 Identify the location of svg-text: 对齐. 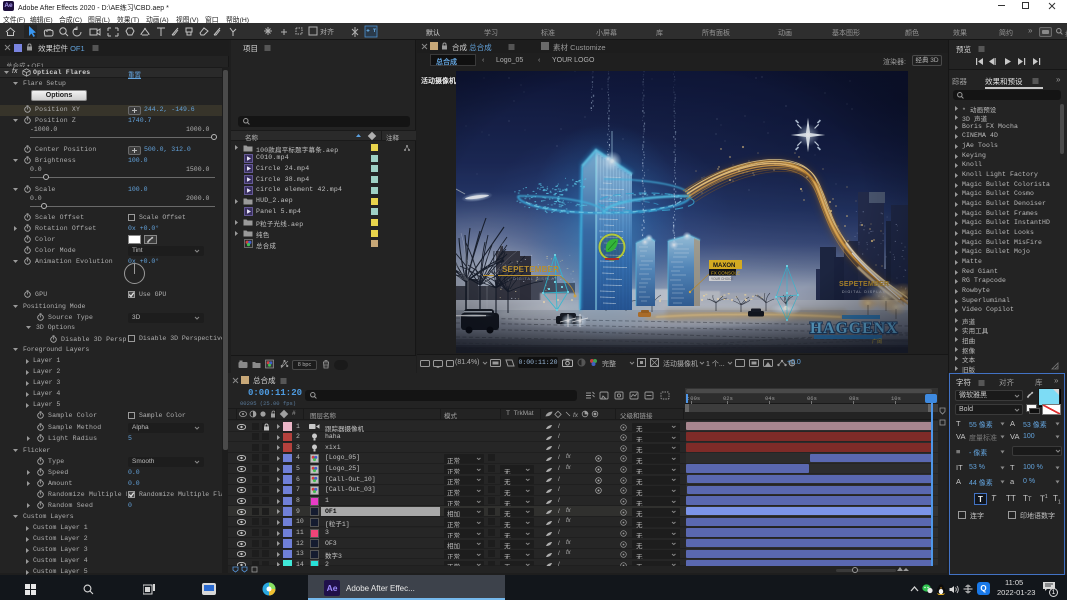
(327, 31).